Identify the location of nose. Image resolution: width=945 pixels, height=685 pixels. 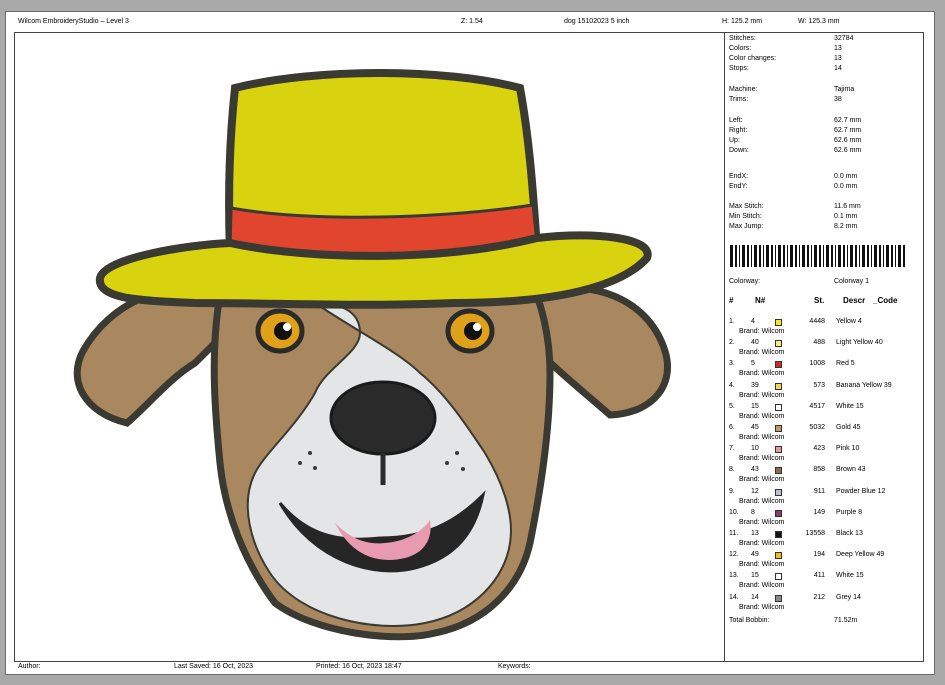
(383, 418).